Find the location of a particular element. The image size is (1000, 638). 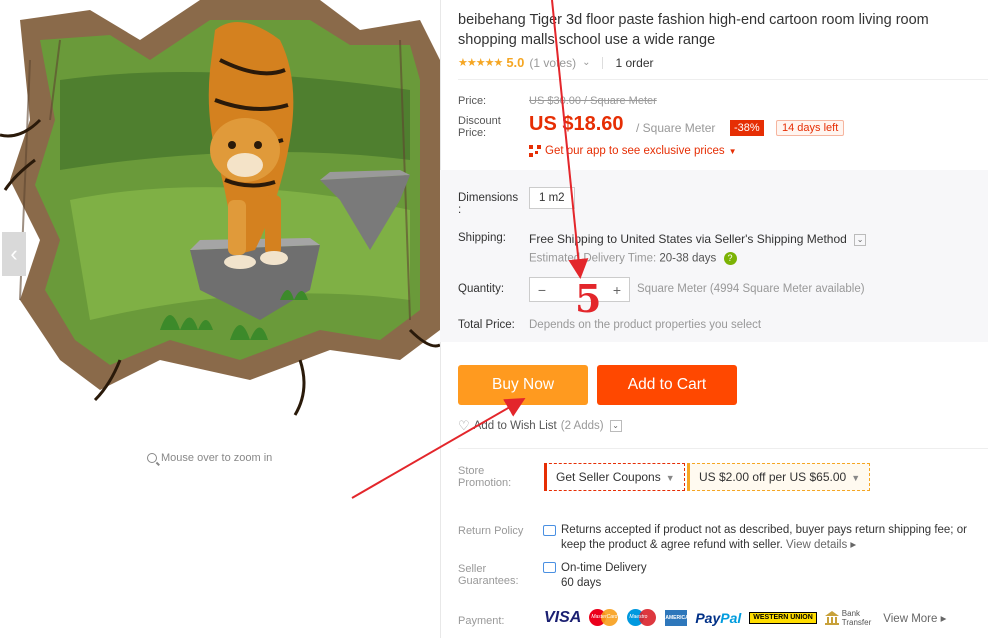

payment-label: Payment: is located at coordinates (481, 621).